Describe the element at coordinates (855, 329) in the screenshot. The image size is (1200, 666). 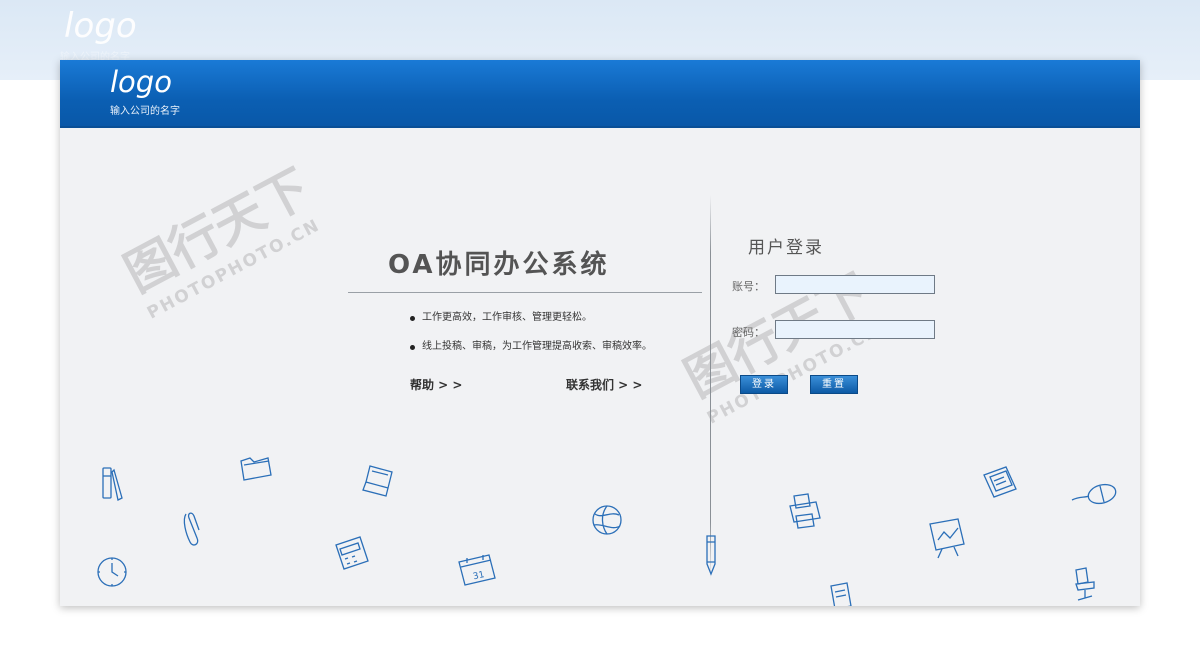
I see `password-input` at that location.